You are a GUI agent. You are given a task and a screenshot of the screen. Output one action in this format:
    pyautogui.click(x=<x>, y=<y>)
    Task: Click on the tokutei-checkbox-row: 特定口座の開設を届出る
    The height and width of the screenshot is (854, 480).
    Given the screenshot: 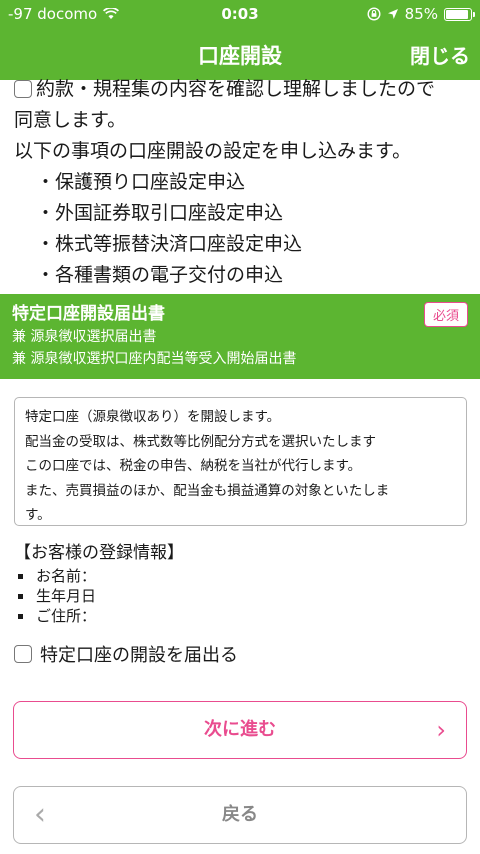 What is the action you would take?
    pyautogui.click(x=126, y=654)
    